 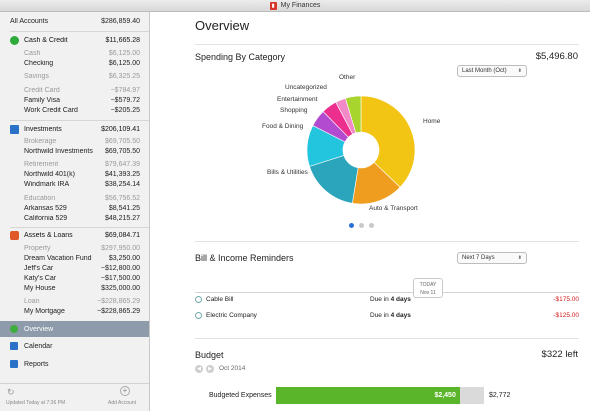 I want to click on page-dot-active, so click(x=351, y=225).